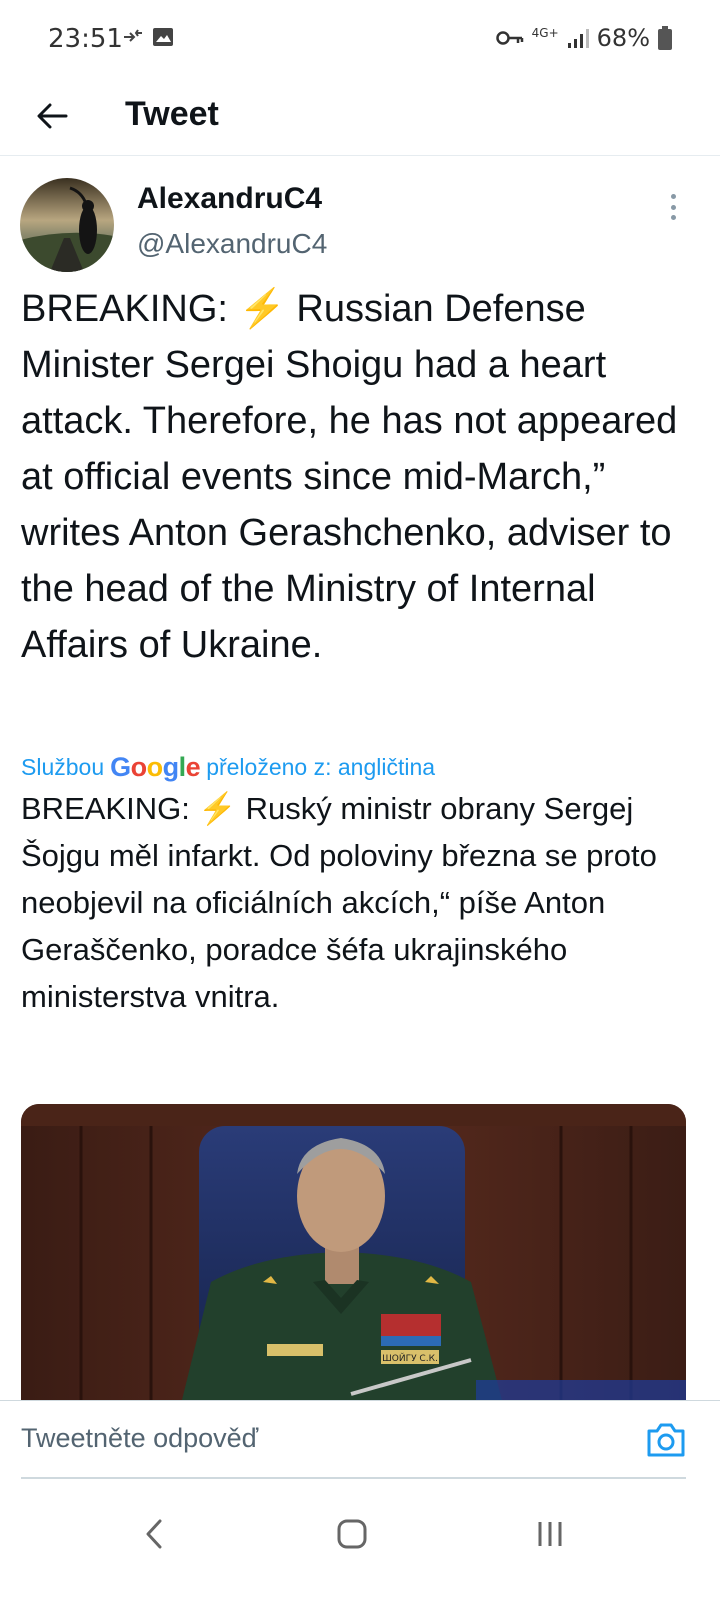  Describe the element at coordinates (163, 37) in the screenshot. I see `image-icon` at that location.